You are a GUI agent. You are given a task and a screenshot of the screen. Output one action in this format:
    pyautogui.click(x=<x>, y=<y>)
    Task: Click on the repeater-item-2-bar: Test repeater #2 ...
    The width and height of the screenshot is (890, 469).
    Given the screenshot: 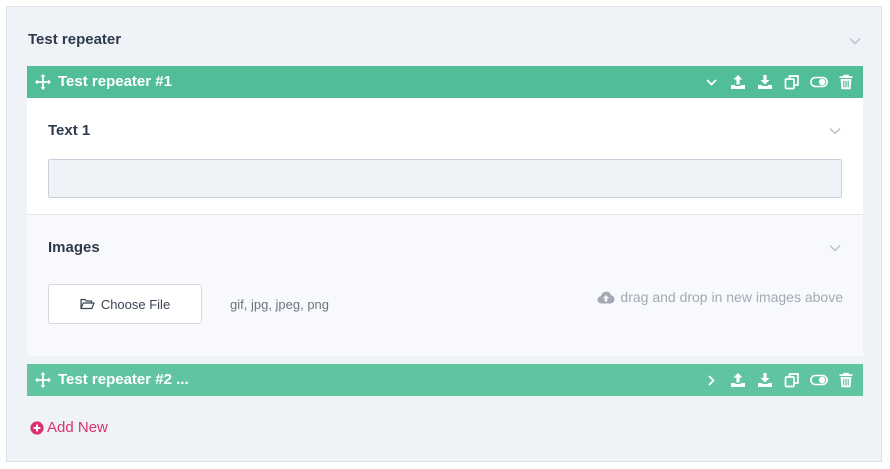 What is the action you would take?
    pyautogui.click(x=445, y=380)
    